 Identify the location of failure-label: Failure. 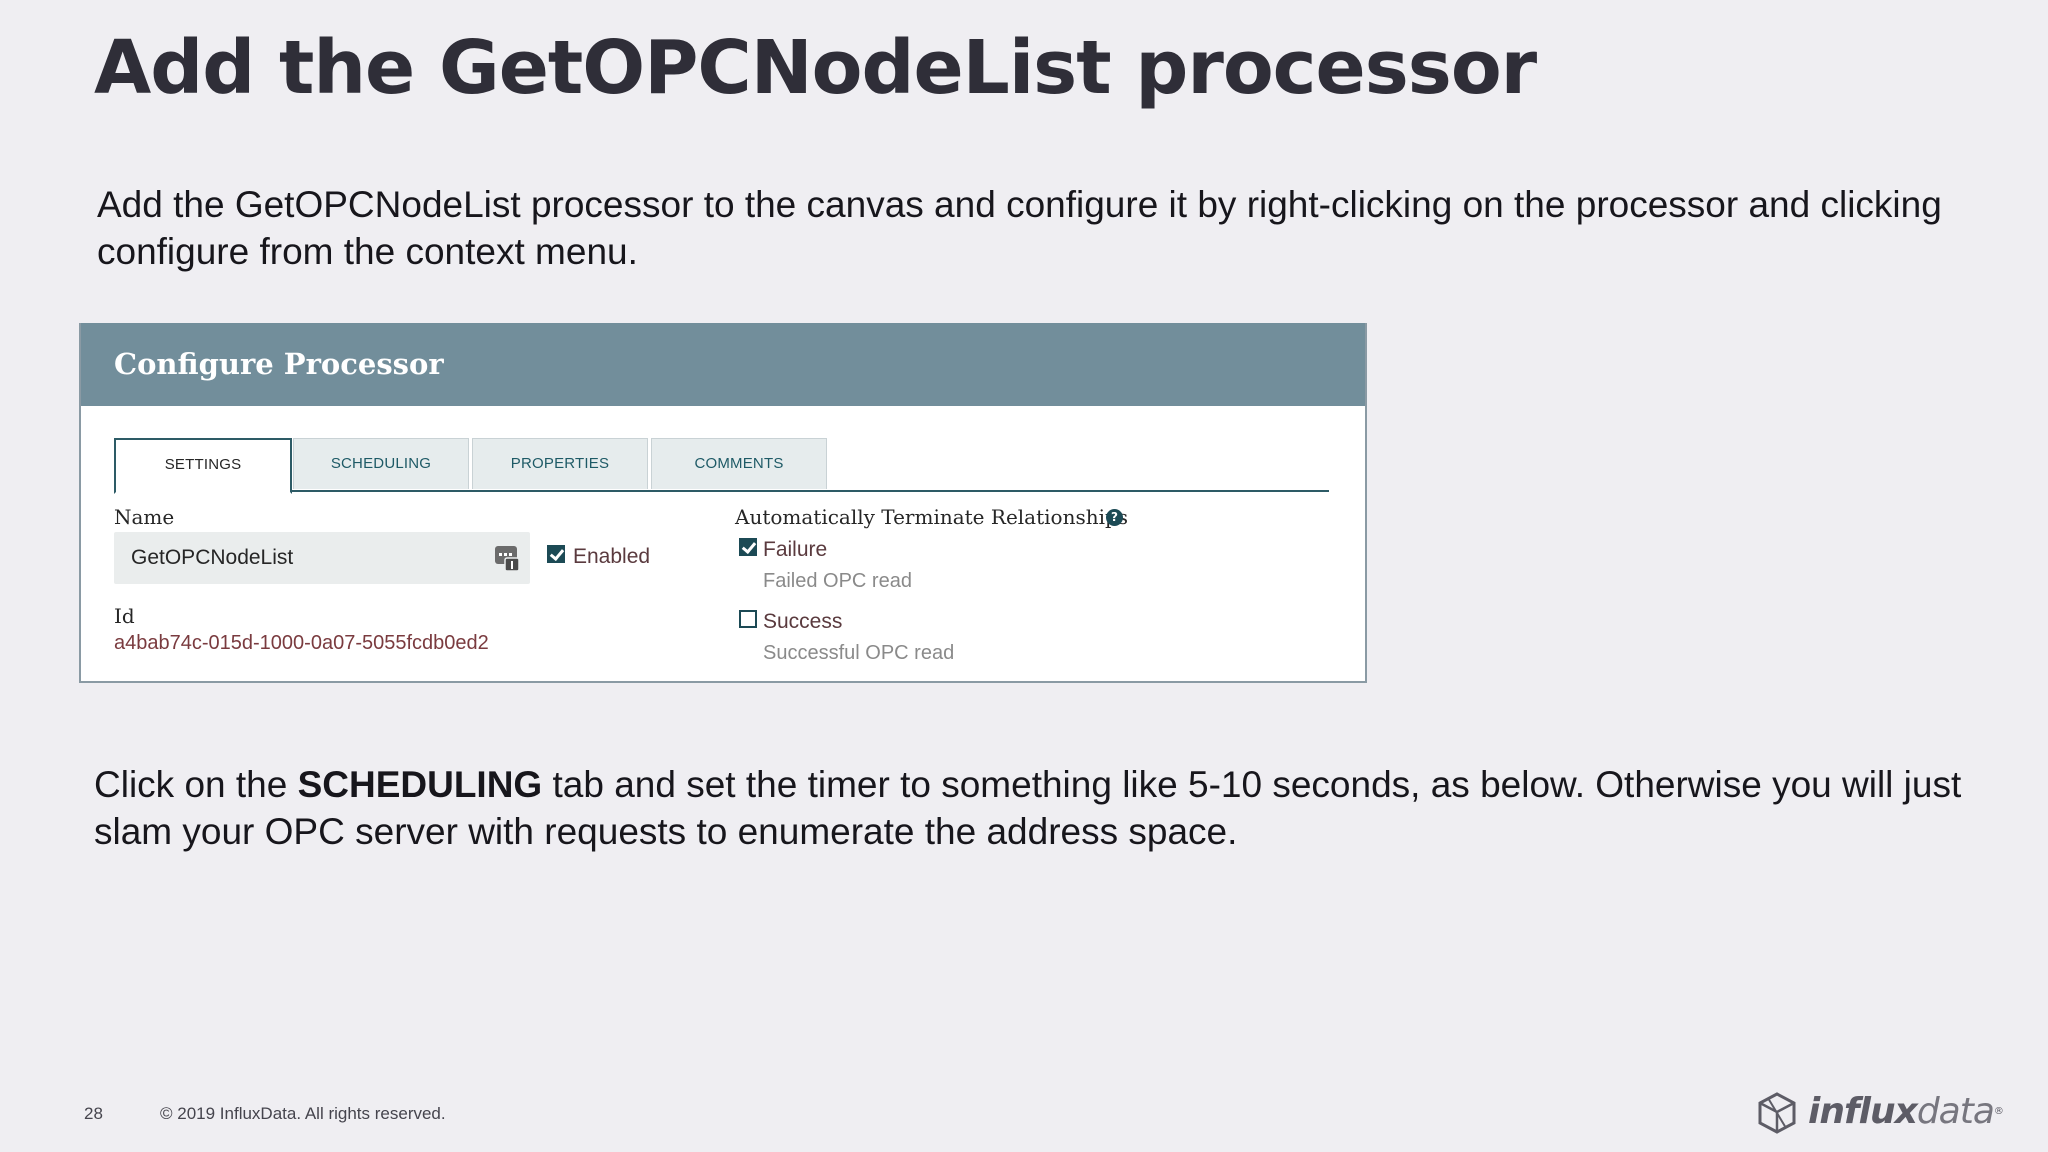
(795, 549).